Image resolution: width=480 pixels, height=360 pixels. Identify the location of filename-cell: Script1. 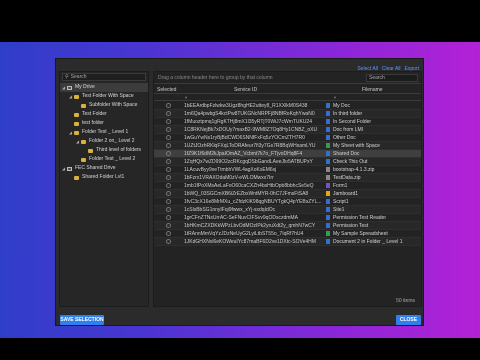
(341, 202).